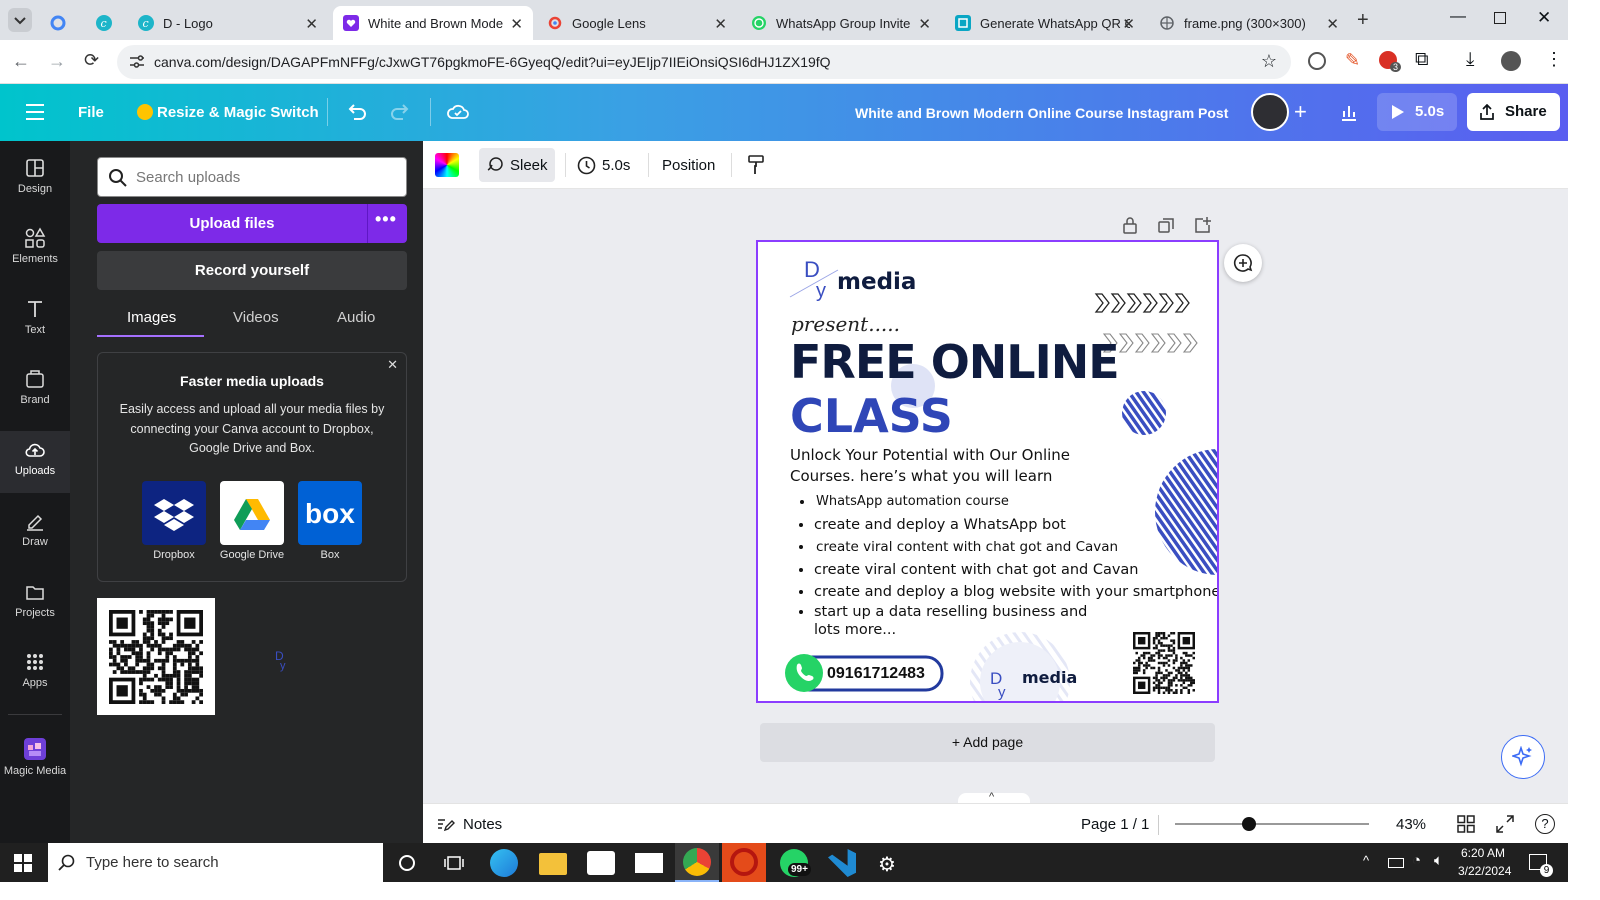 This screenshot has height=900, width=1600. What do you see at coordinates (356, 317) in the screenshot?
I see `tab-audio: Audio` at bounding box center [356, 317].